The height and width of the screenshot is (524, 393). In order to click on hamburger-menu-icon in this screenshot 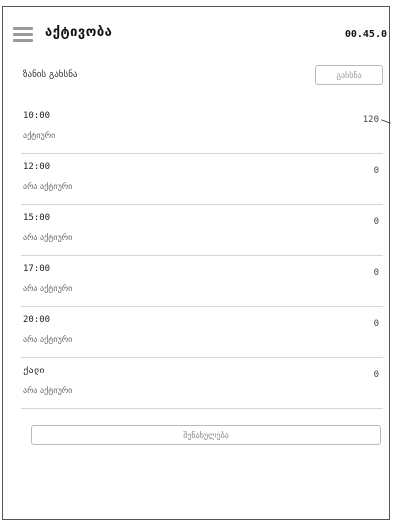, I will do `click(23, 35)`.